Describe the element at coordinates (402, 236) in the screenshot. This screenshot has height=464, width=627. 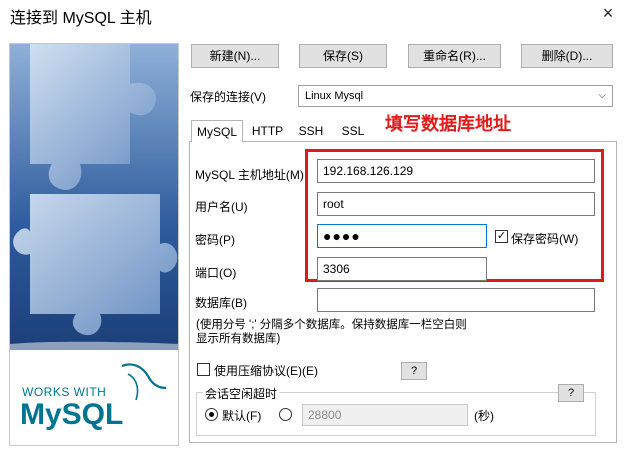
I see `password-input: ●●●●` at that location.